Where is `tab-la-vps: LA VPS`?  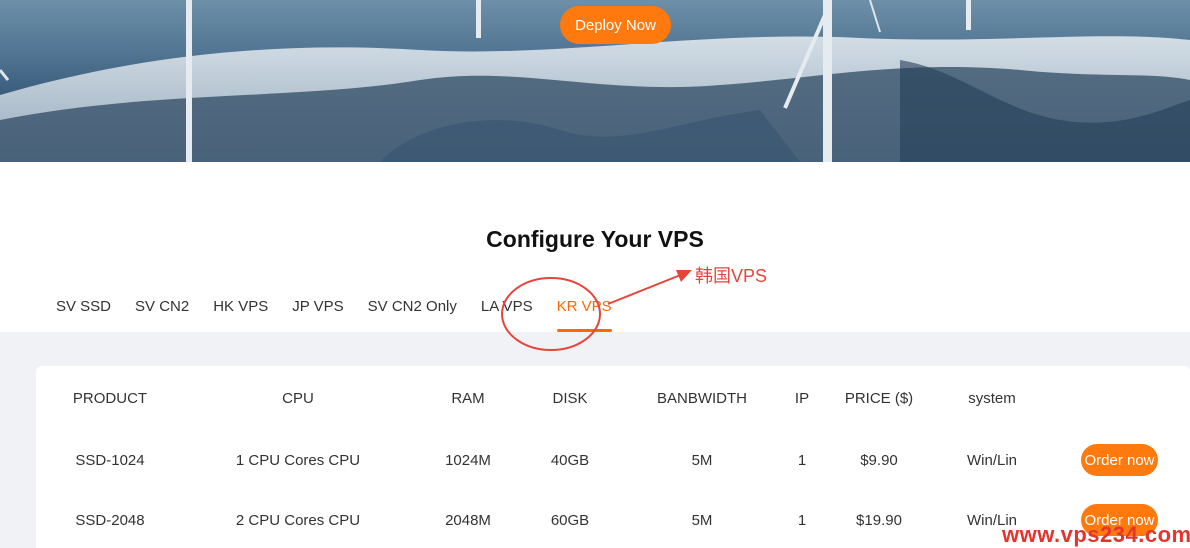 tab-la-vps: LA VPS is located at coordinates (507, 314).